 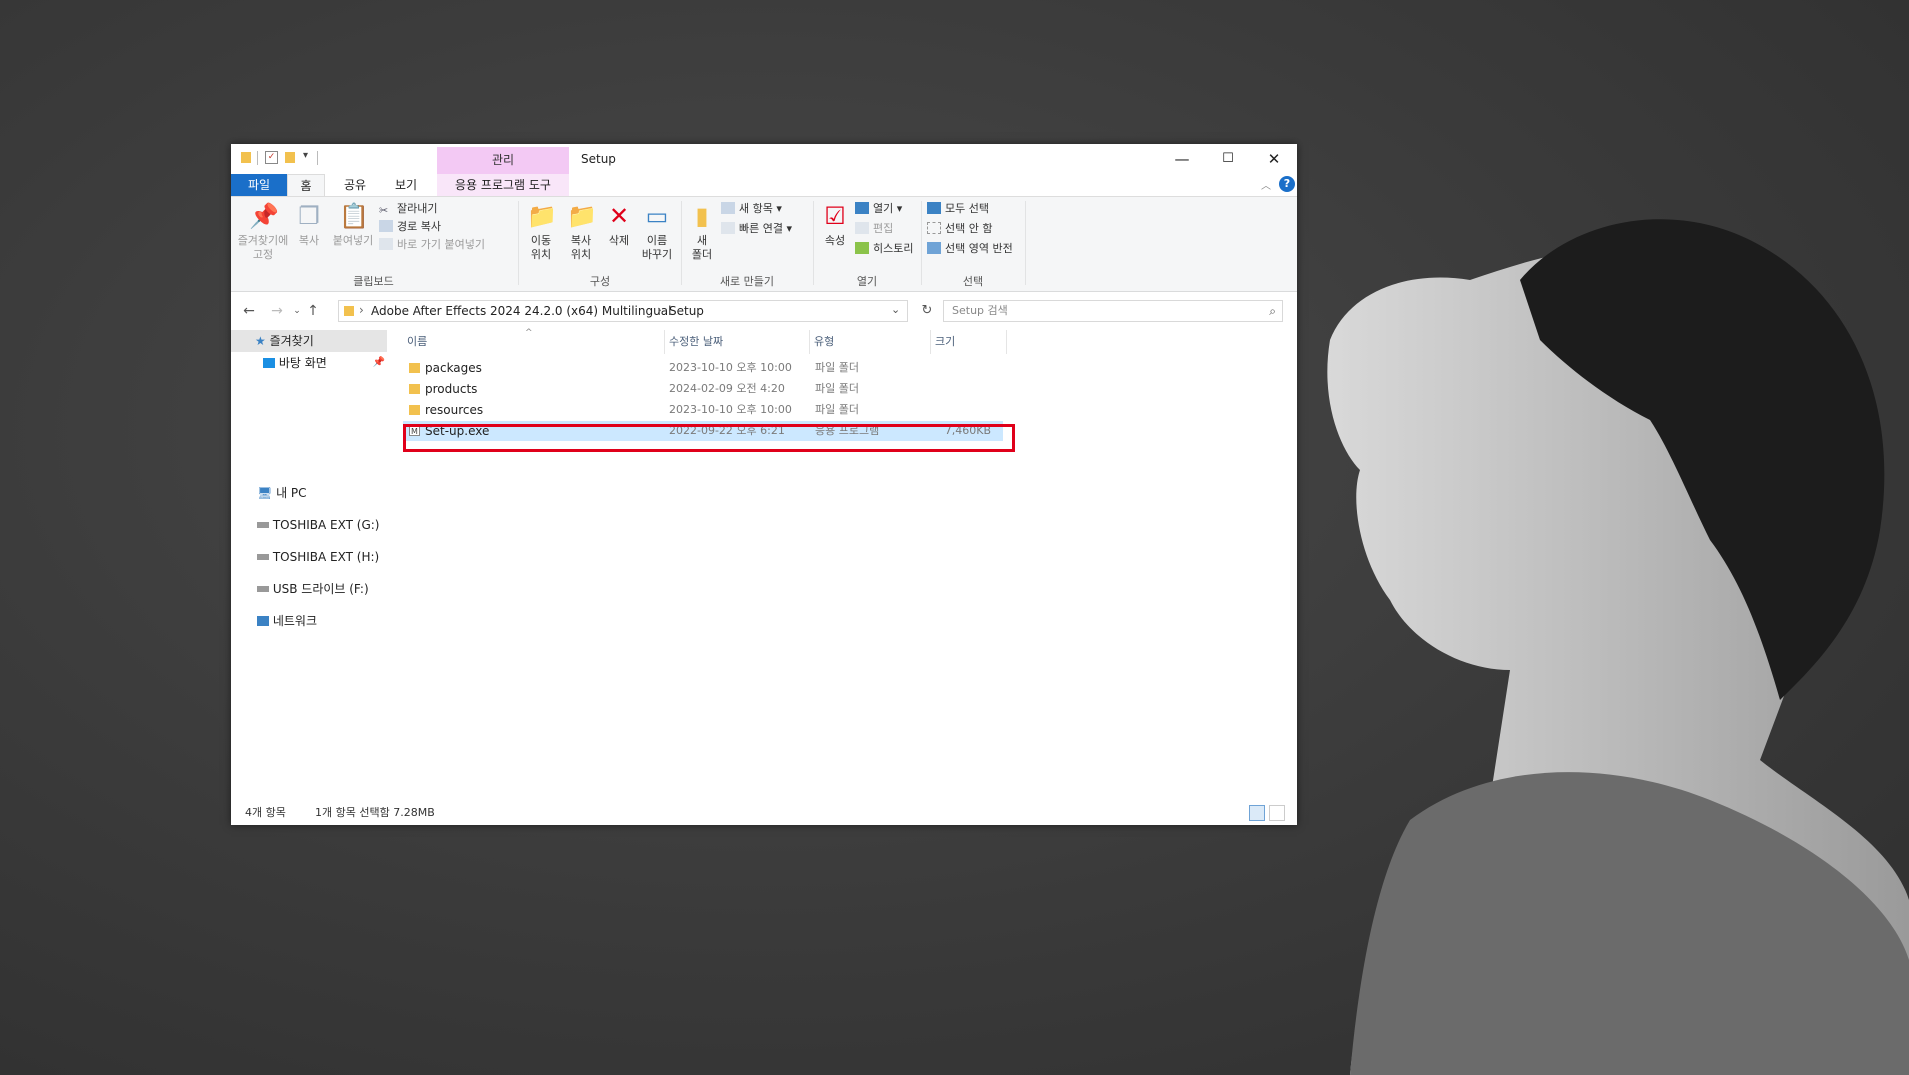 I want to click on breadcrumb-item: Setup, so click(x=686, y=311).